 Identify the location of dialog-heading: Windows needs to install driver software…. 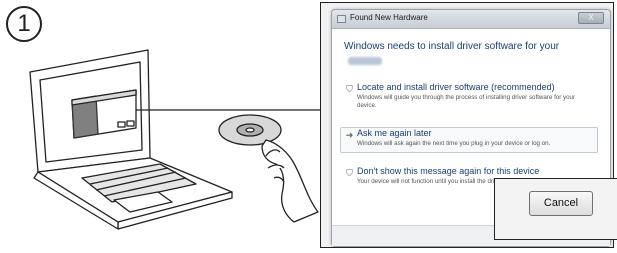
(452, 46).